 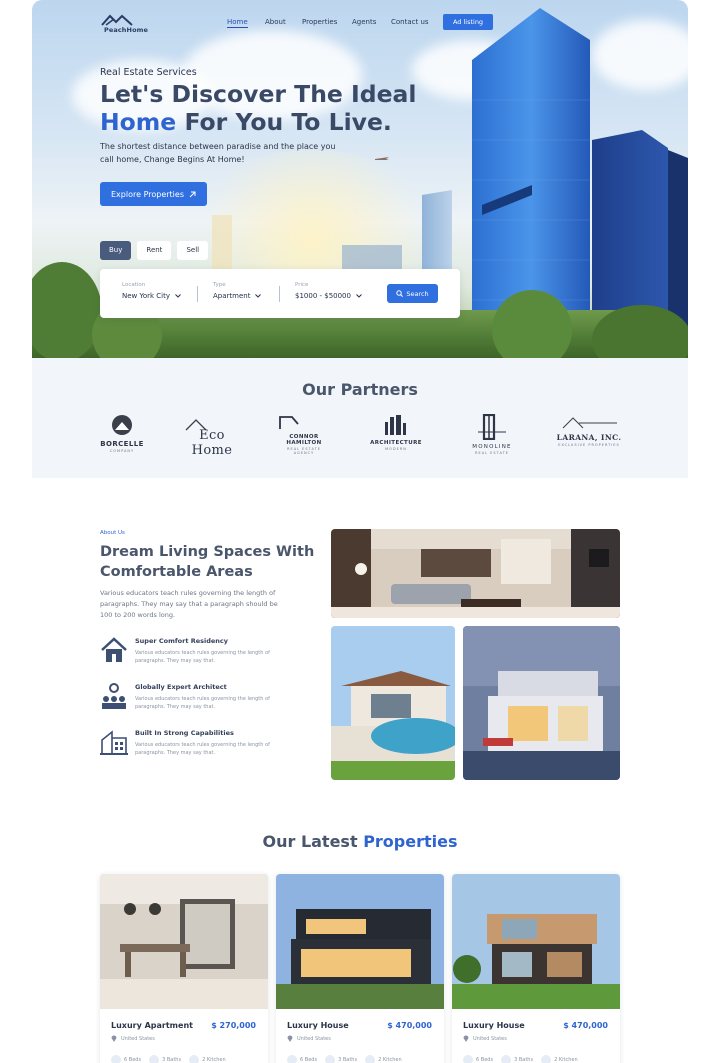 I want to click on explore-properties-button: Explore Properties, so click(x=153, y=194).